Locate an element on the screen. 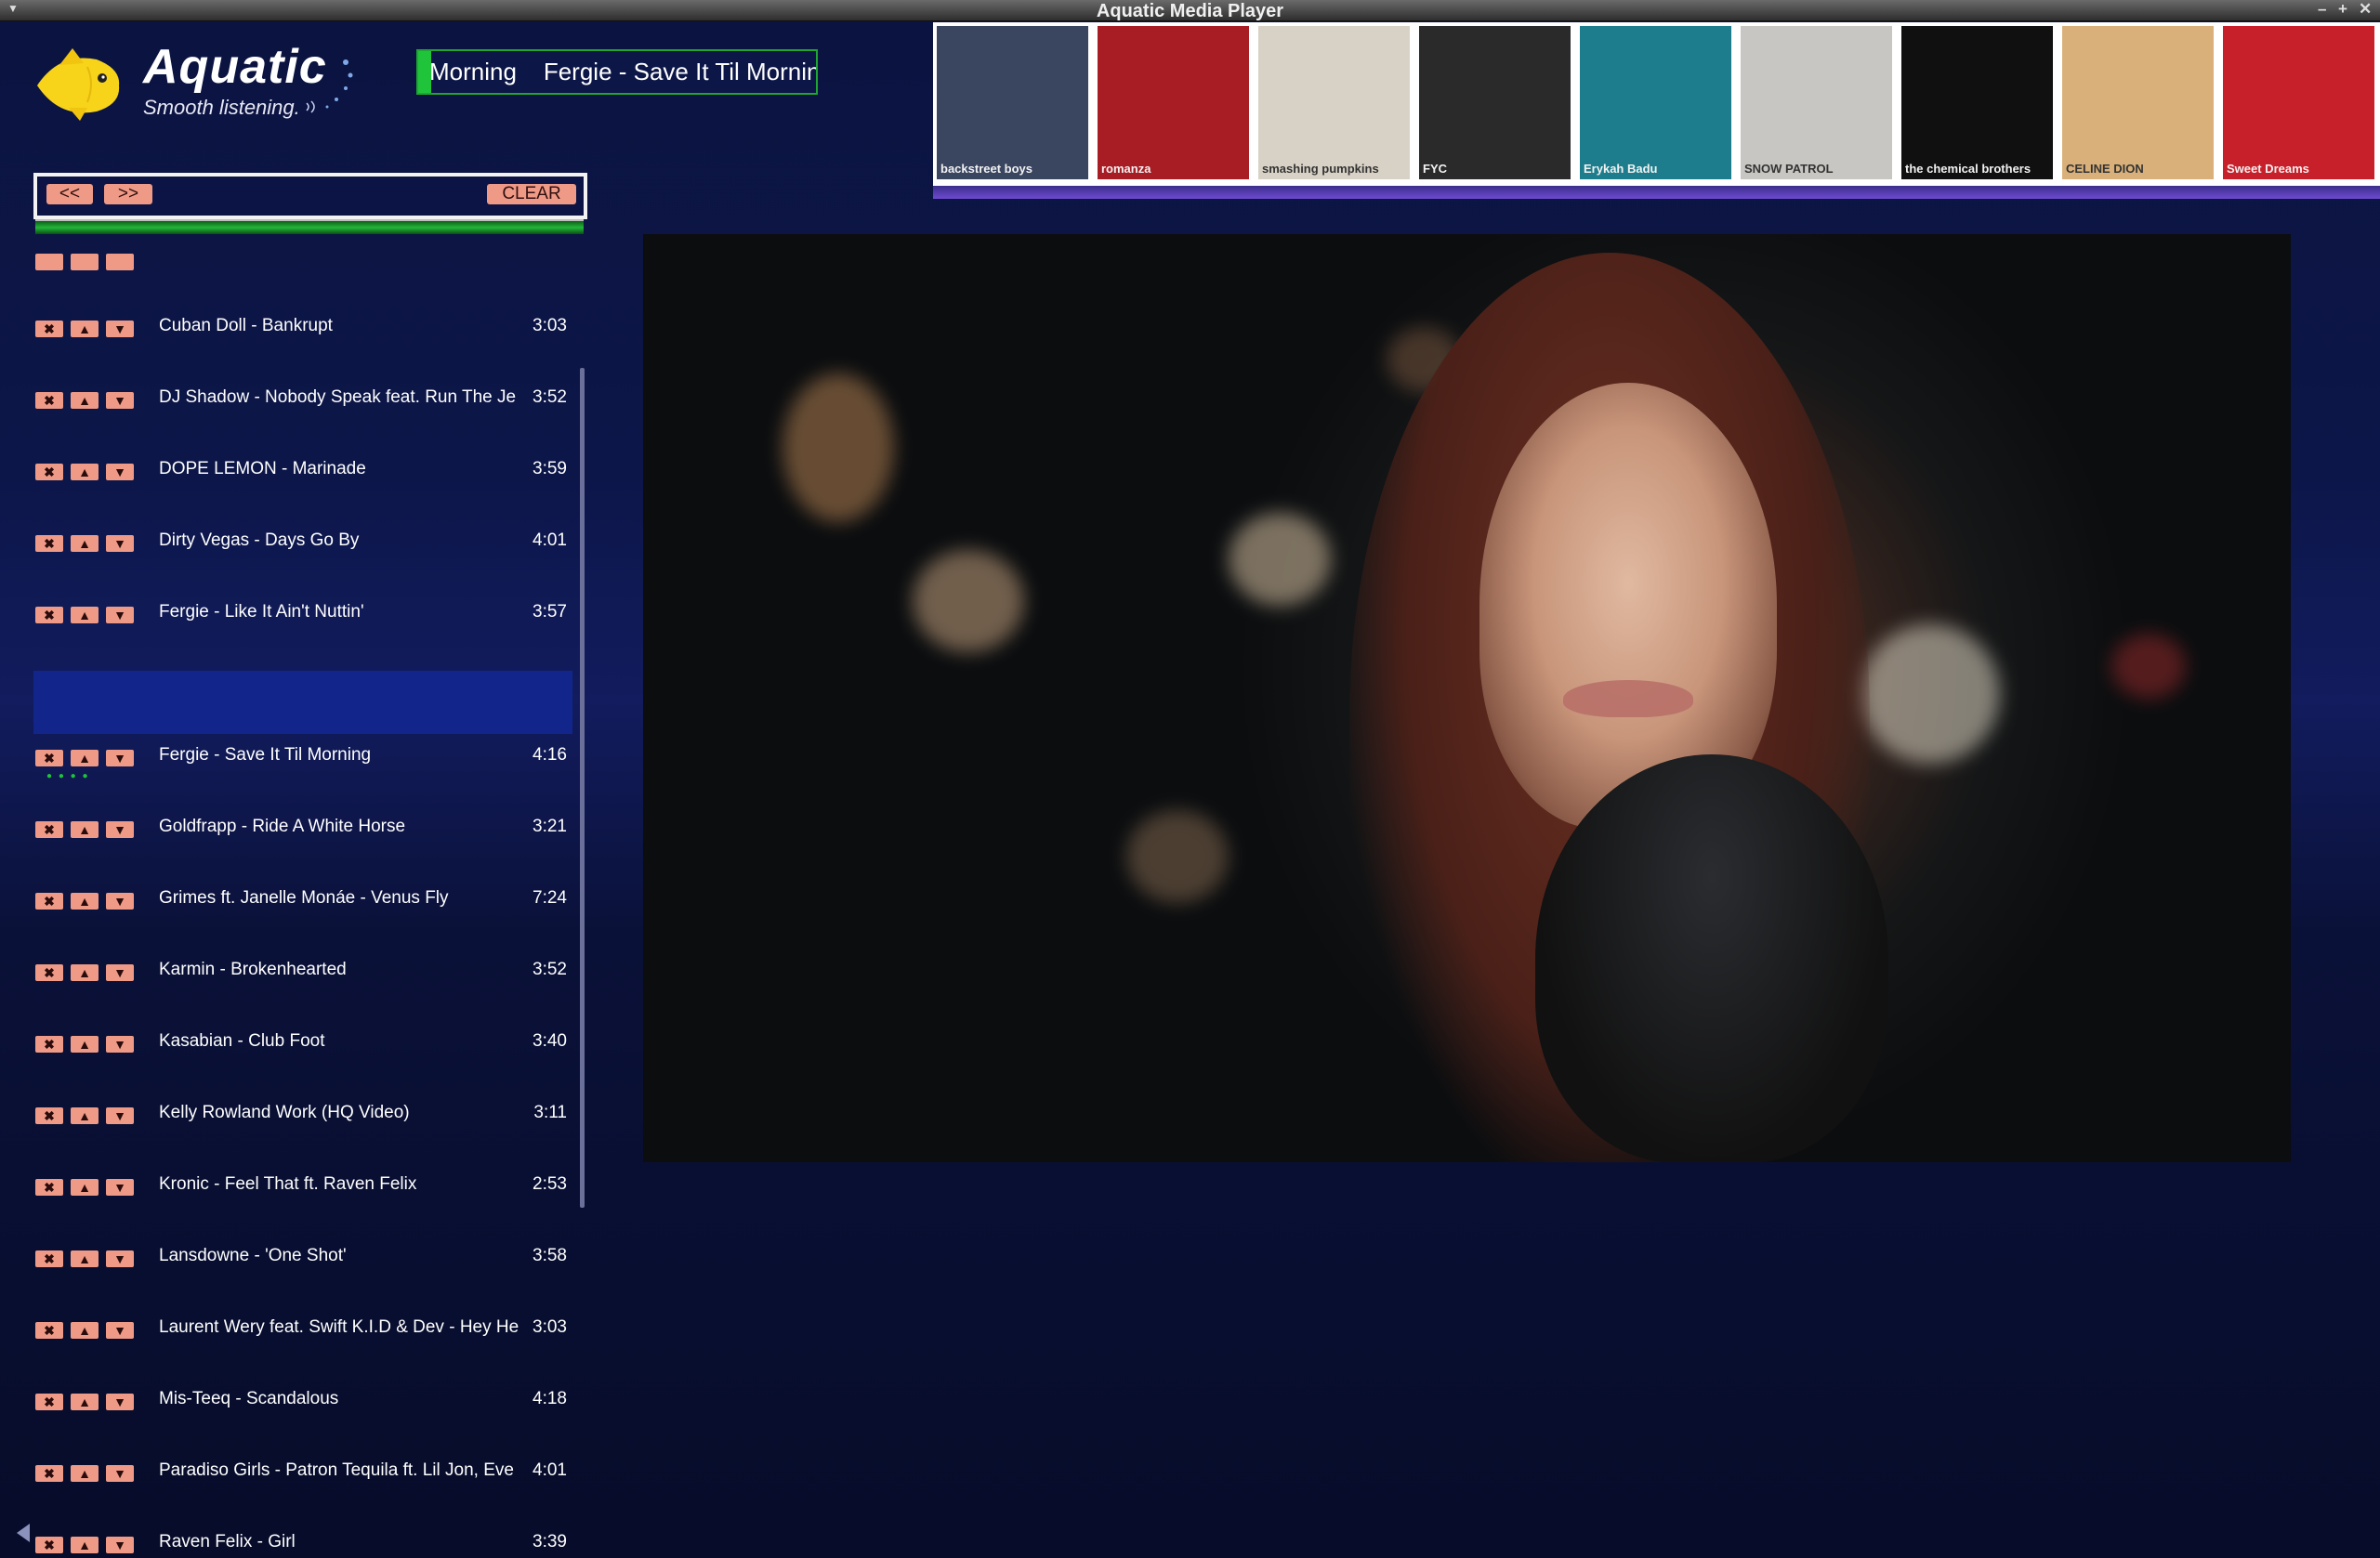 This screenshot has height=1558, width=2380. playlist-row: ✖ ▲ ▼ Karmin - Brokenhearted 3:52 is located at coordinates (302, 933).